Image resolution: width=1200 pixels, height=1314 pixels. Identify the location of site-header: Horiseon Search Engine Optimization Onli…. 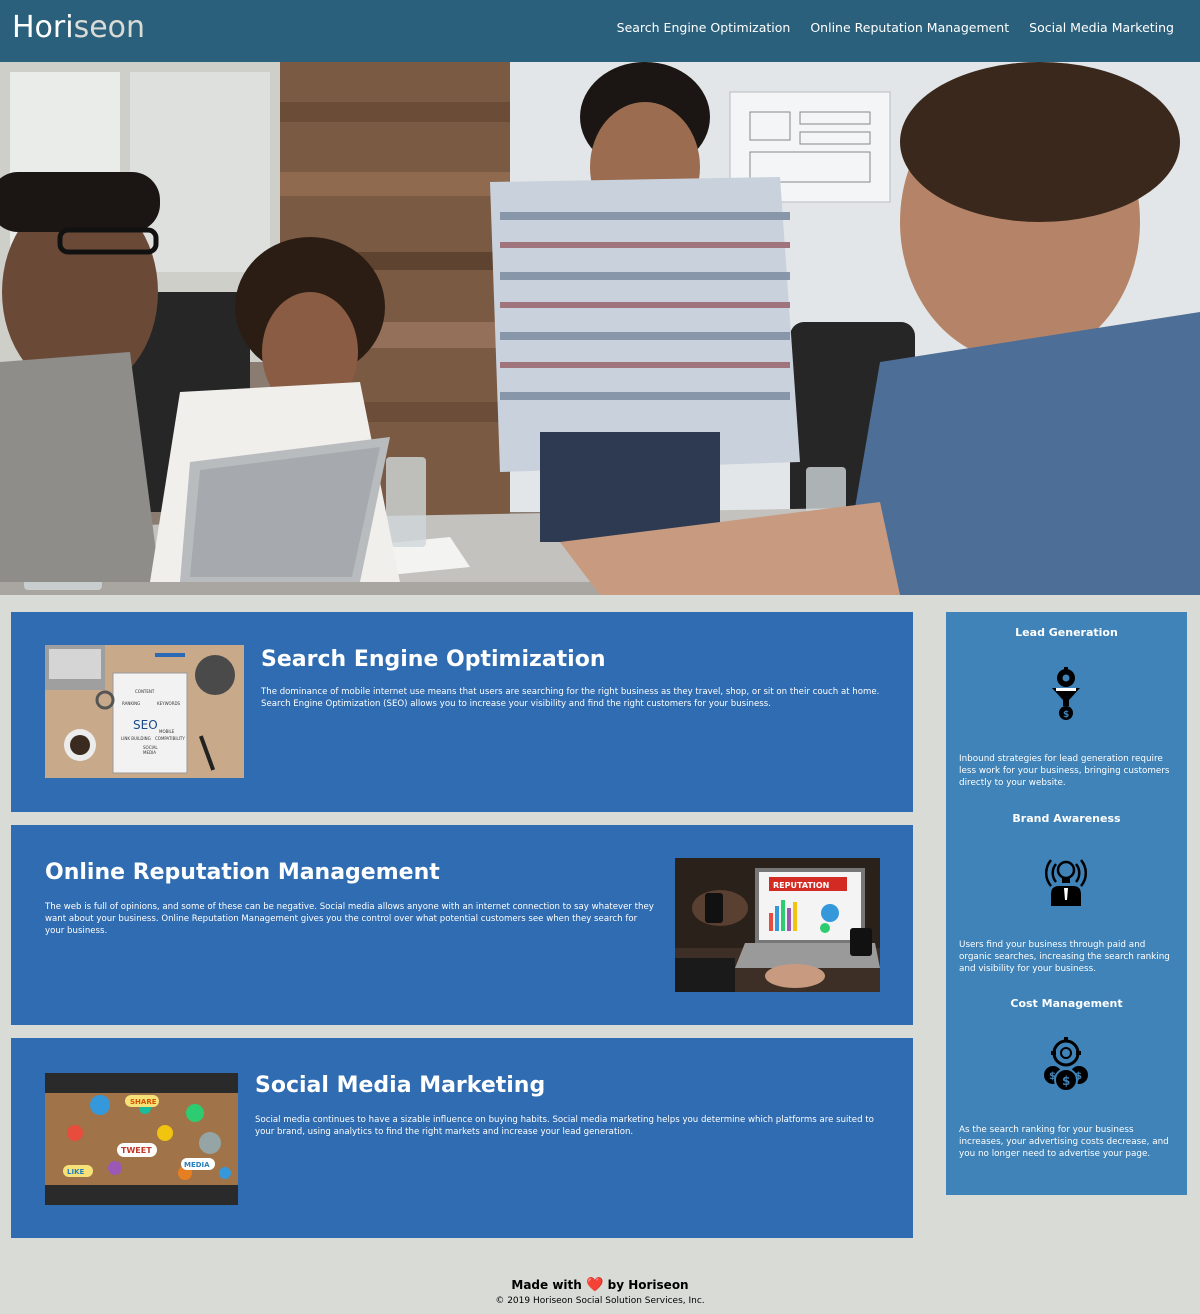
(600, 31).